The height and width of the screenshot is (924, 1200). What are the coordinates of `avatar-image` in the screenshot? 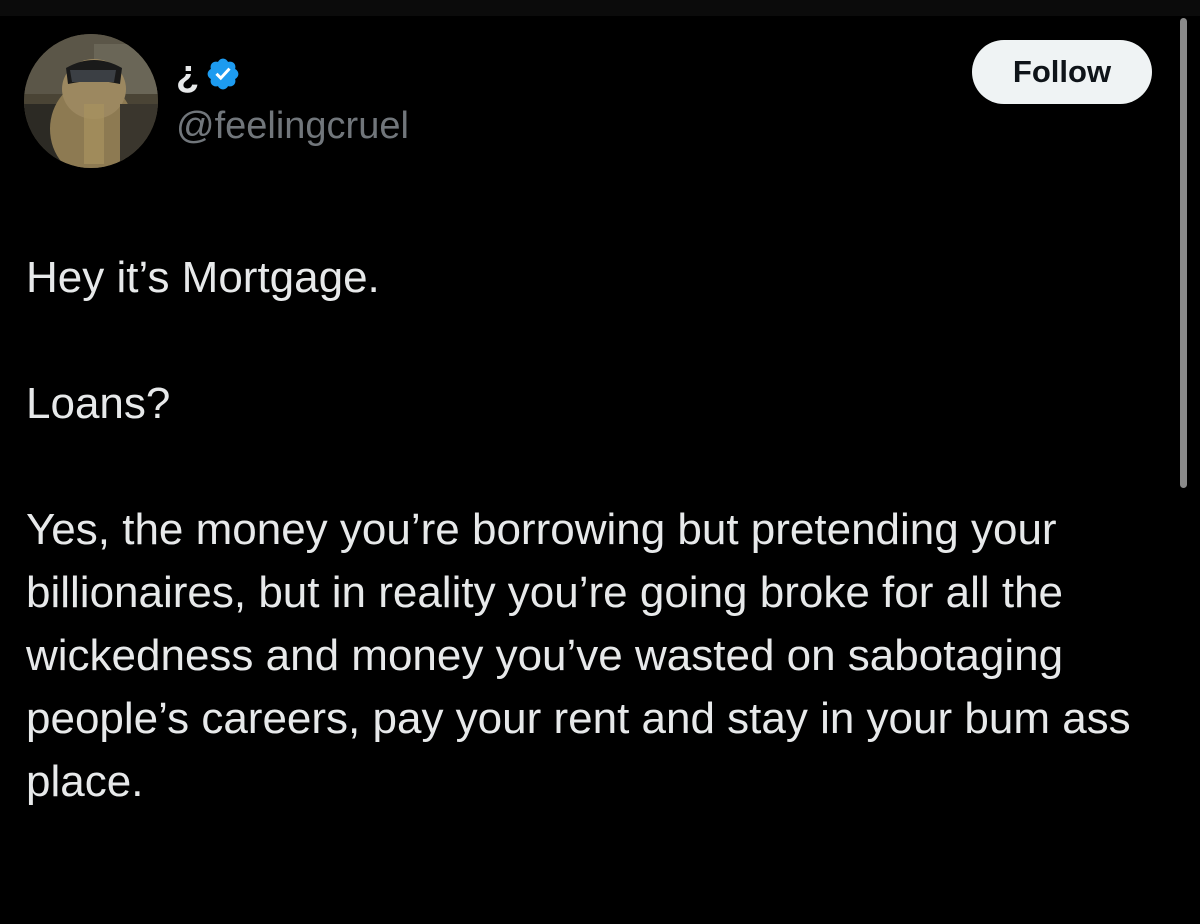 It's located at (91, 101).